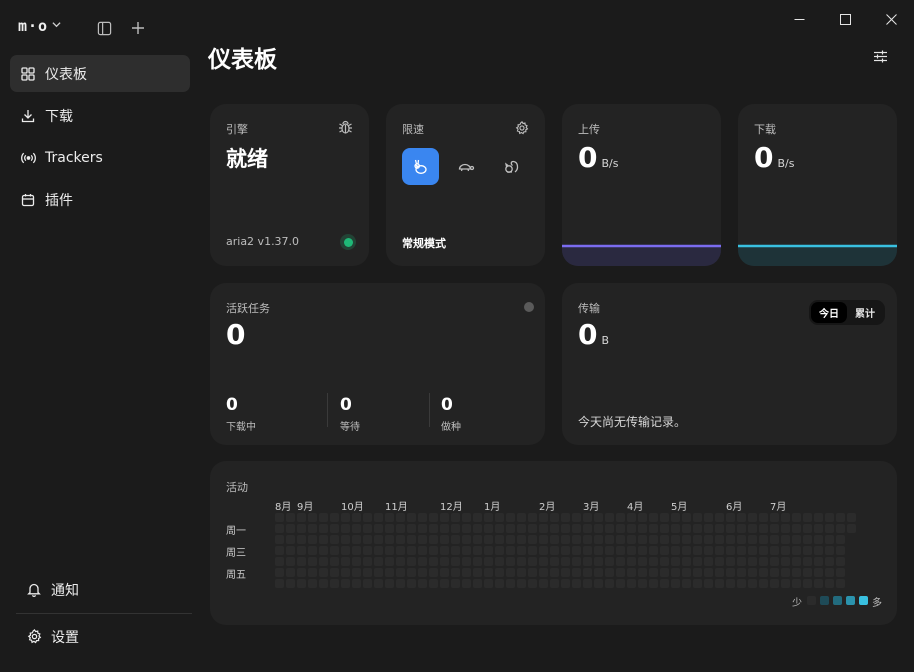 The image size is (914, 672). I want to click on app-menu: m·o, so click(39, 26).